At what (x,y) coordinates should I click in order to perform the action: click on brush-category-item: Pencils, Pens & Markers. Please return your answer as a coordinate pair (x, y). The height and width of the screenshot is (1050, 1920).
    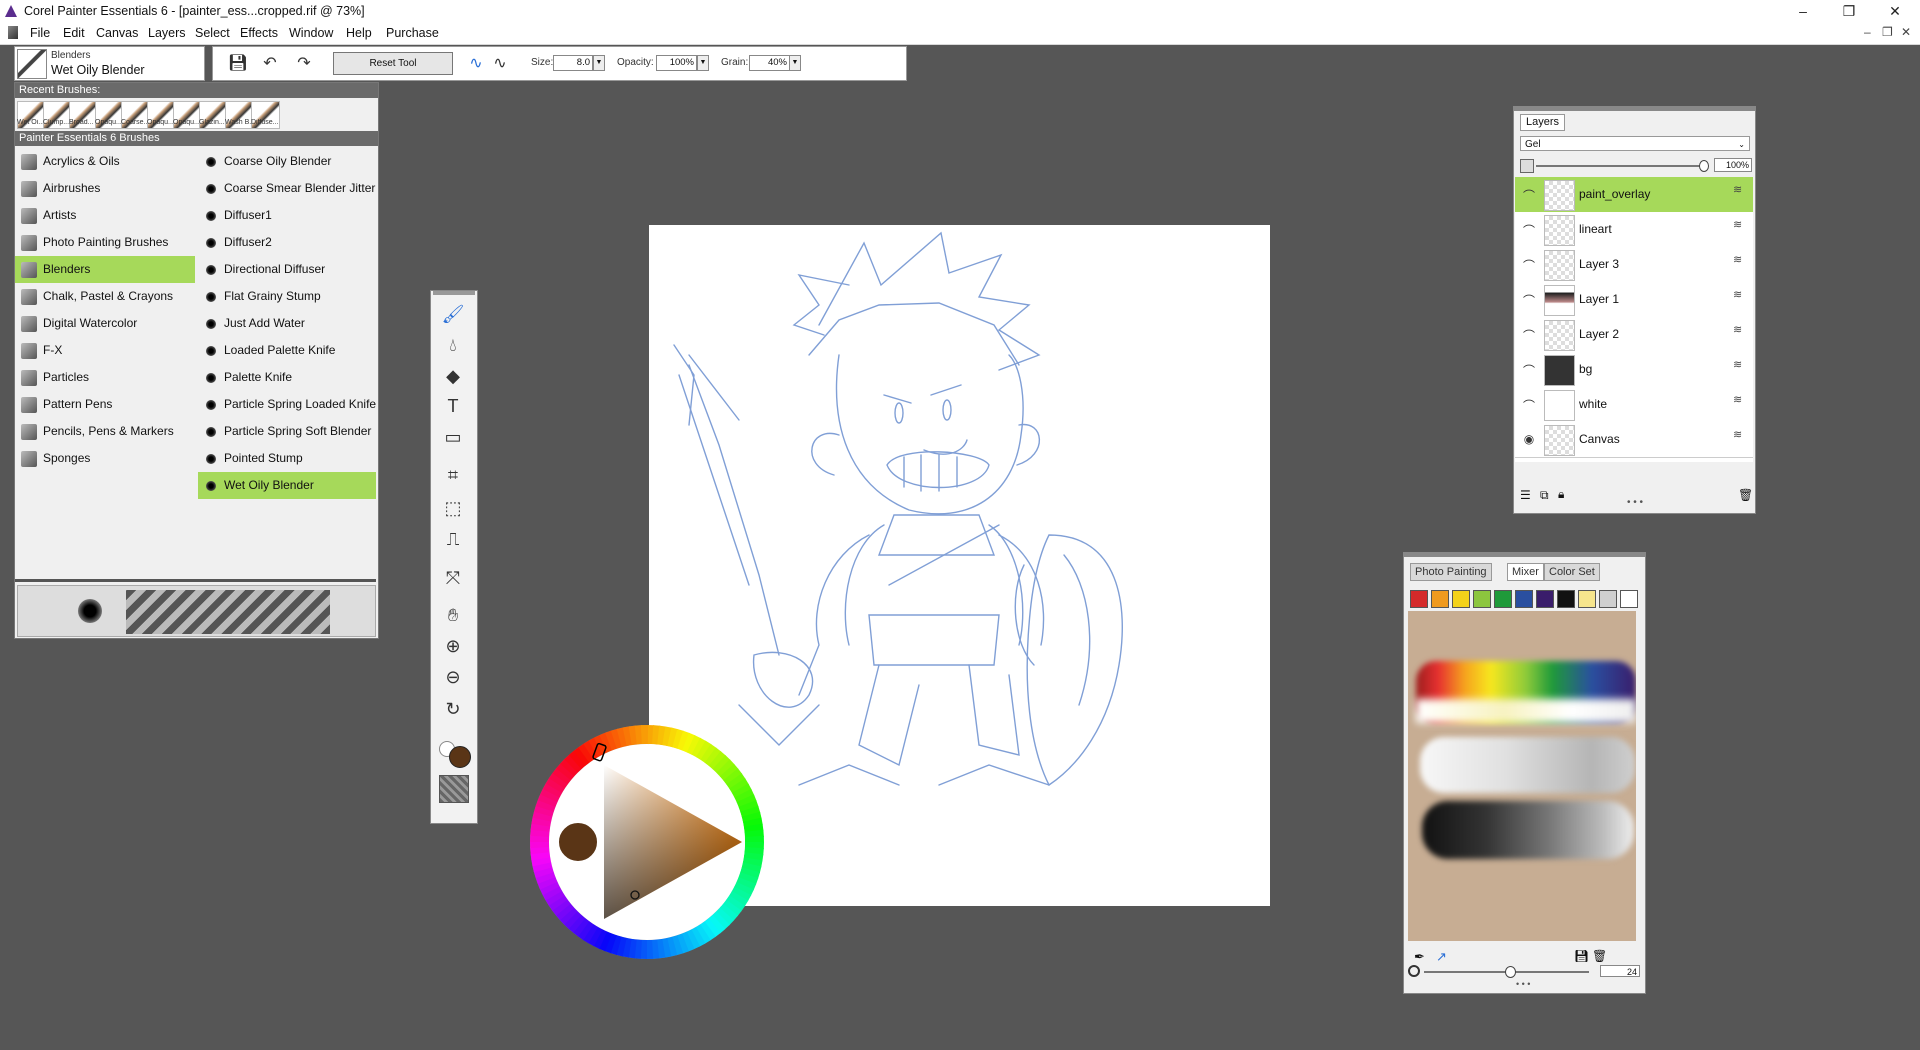
    Looking at the image, I should click on (105, 431).